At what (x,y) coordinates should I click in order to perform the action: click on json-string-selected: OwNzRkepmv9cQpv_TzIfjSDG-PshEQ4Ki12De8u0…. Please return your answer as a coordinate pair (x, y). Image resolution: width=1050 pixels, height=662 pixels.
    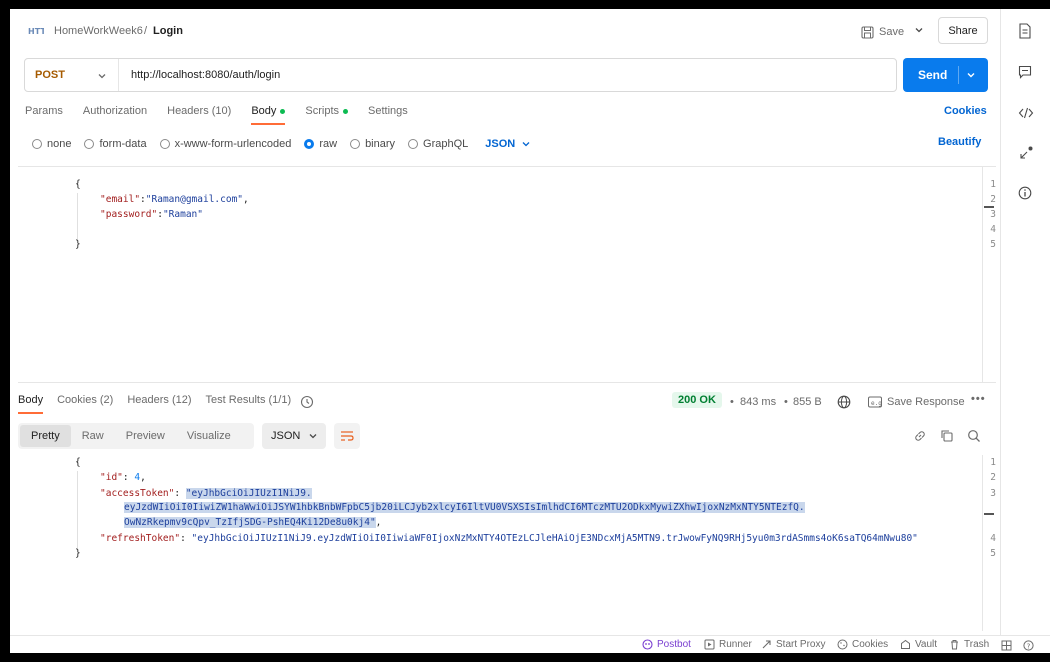
    Looking at the image, I should click on (250, 522).